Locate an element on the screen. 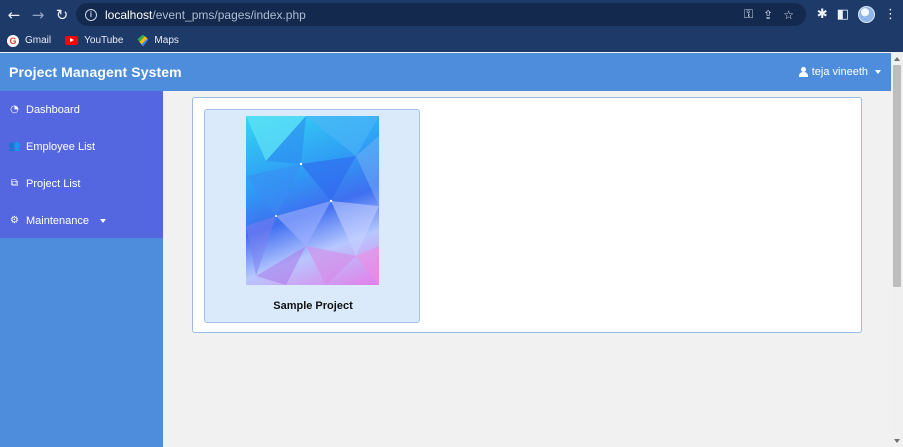 This screenshot has height=447, width=903. bookmarks-bar: G Gmail YouTube Maps is located at coordinates (451, 40).